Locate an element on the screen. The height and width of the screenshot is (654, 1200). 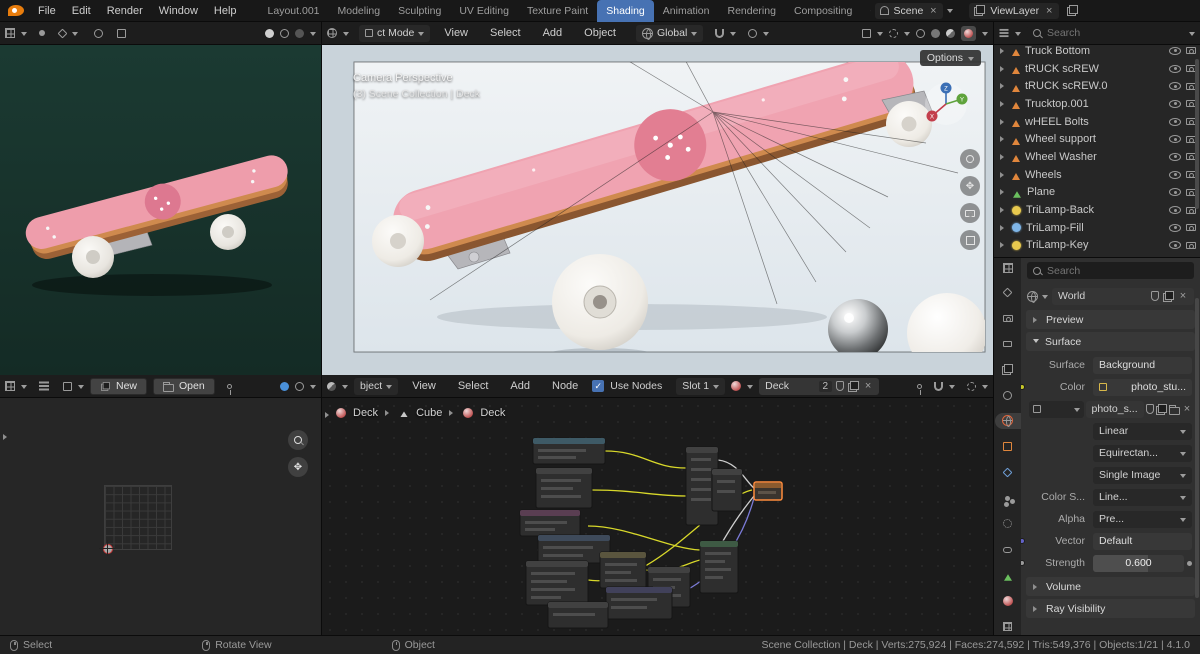
outliner-search-input is located at coordinates (1112, 33).